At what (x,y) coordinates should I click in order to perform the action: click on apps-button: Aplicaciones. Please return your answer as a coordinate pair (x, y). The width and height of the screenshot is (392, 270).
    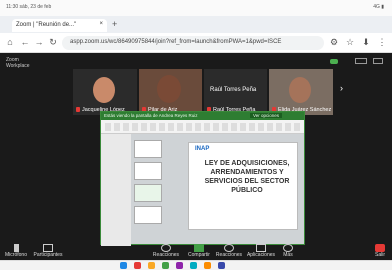
    Looking at the image, I should click on (261, 251).